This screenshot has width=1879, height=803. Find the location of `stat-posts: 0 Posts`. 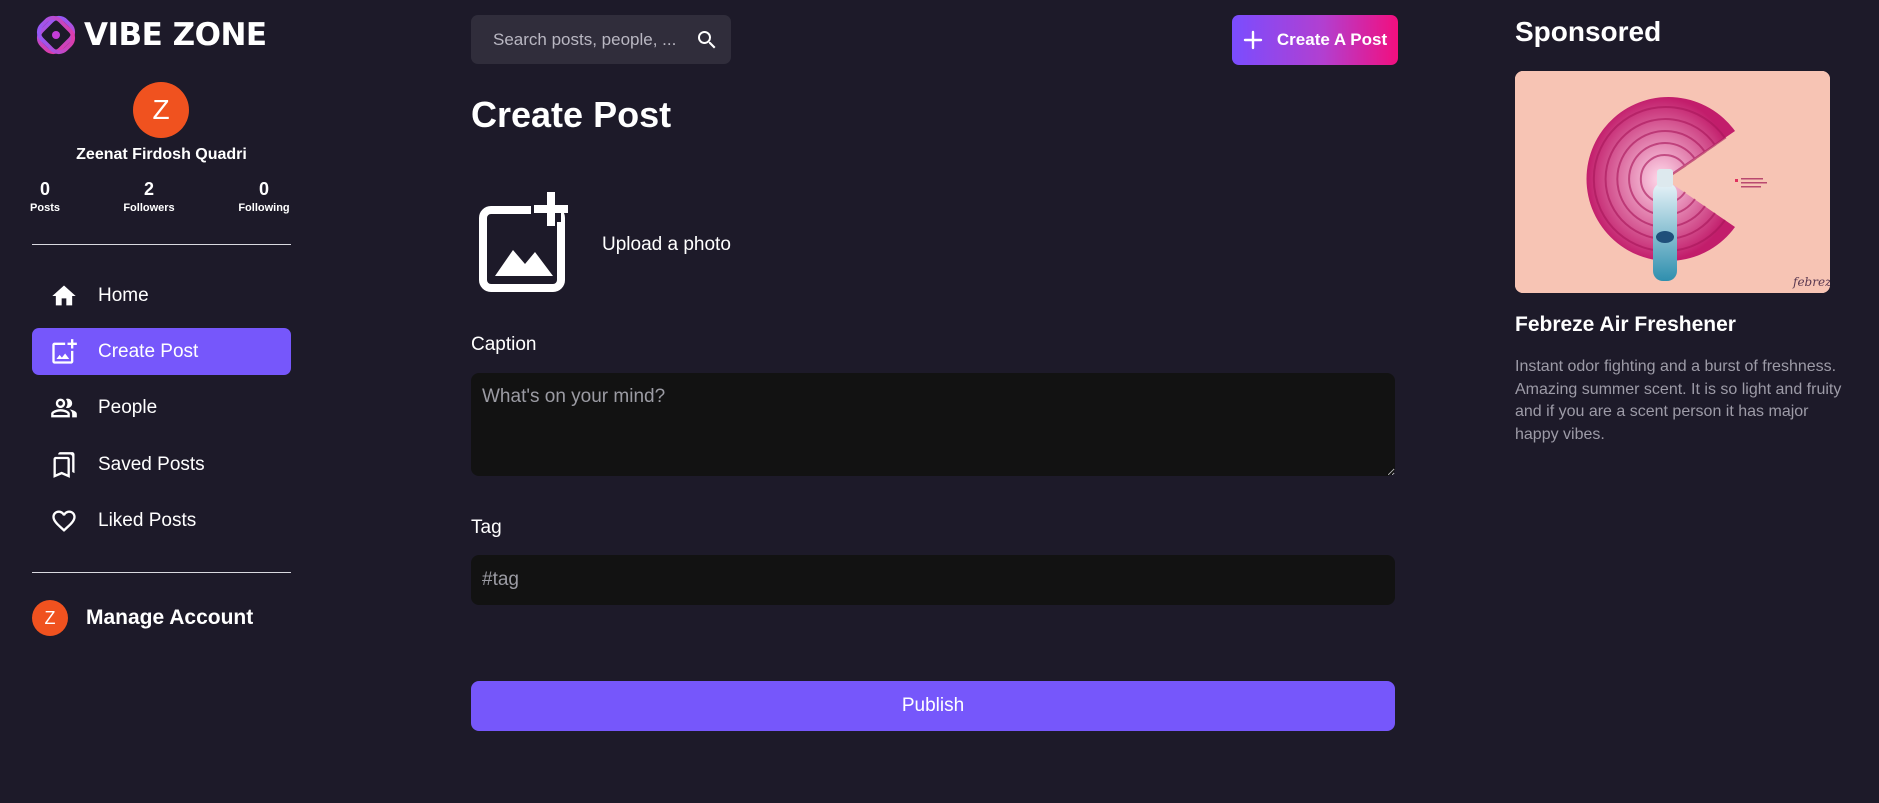

stat-posts: 0 Posts is located at coordinates (45, 197).